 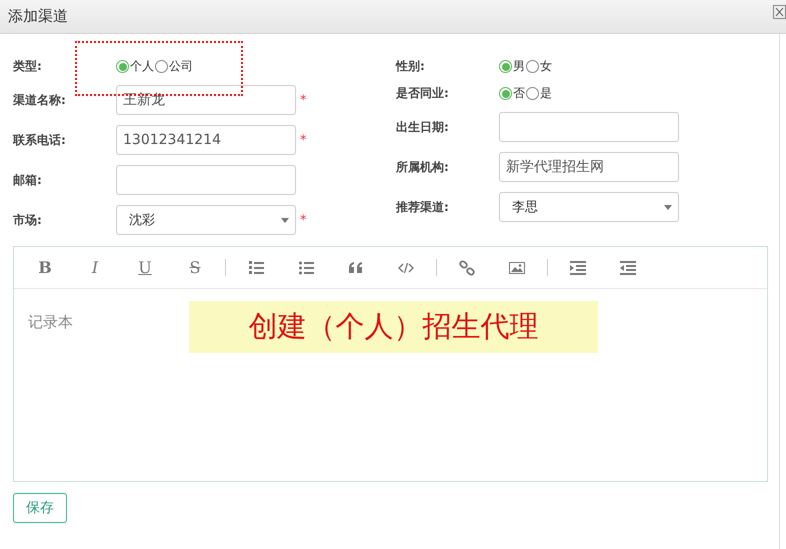 I want to click on field-label: 出生日期:, so click(x=423, y=127).